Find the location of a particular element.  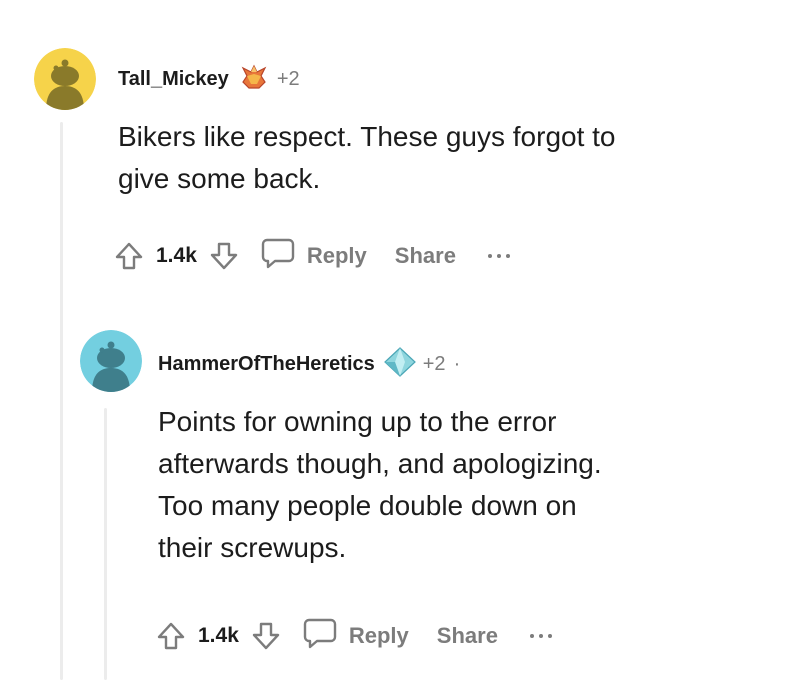

thread-line-main is located at coordinates (61, 401).